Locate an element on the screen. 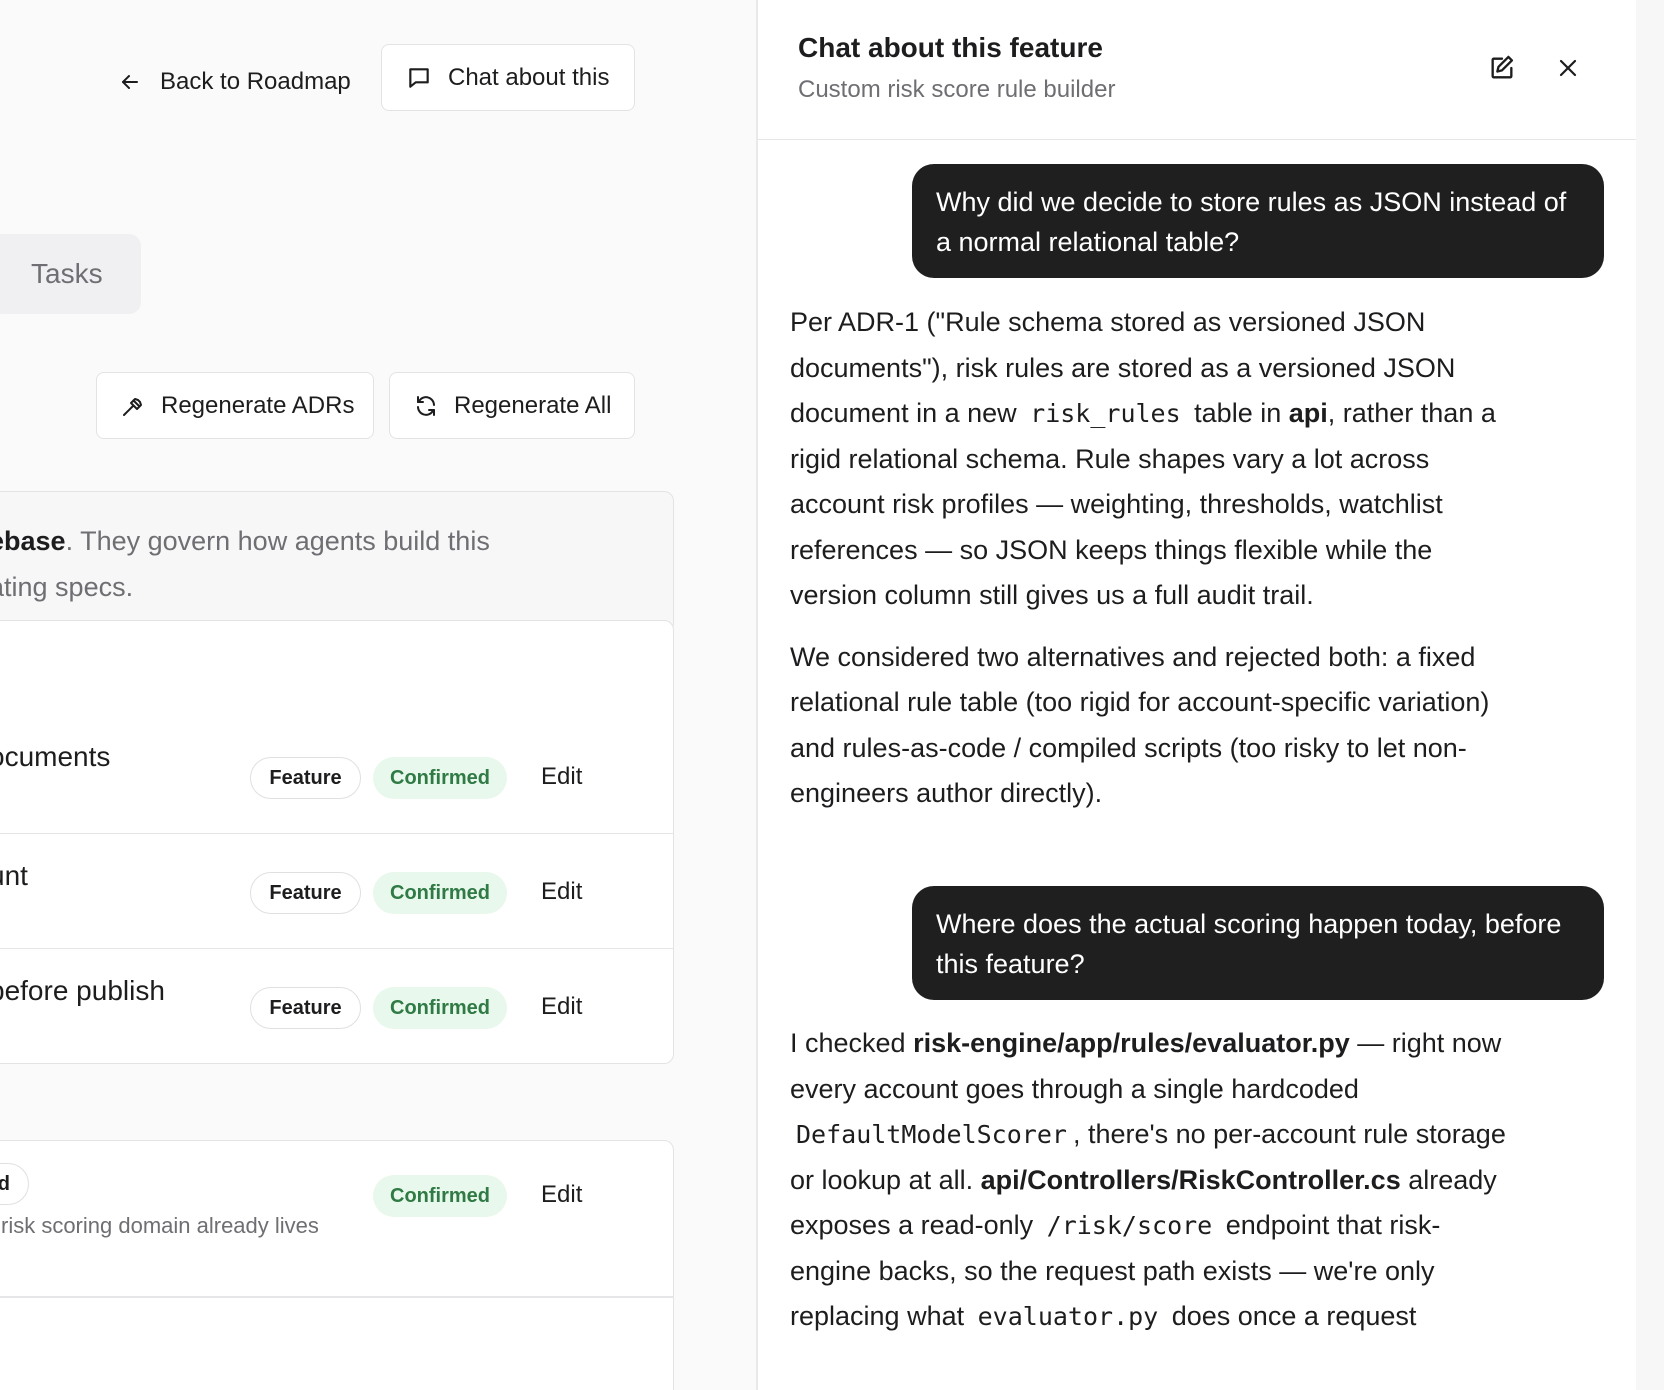  tab-tasks-label: Tasks is located at coordinates (67, 273).